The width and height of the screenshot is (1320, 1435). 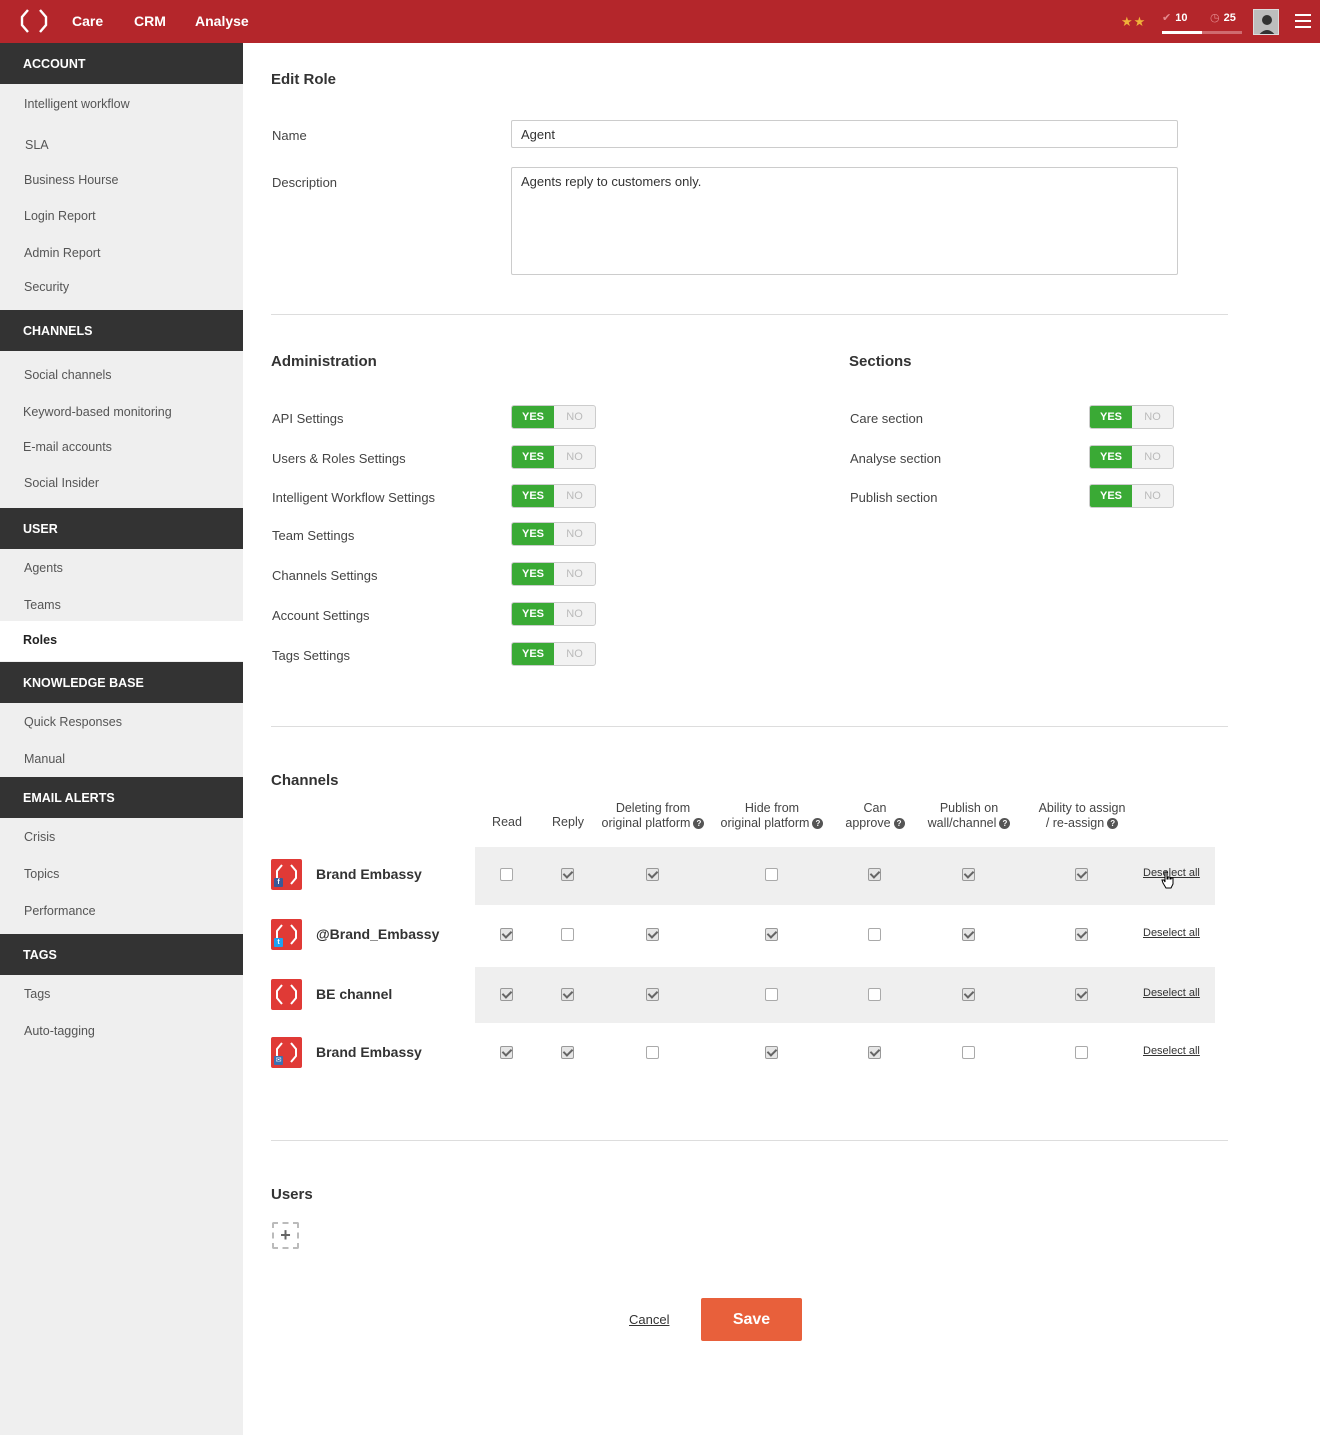 What do you see at coordinates (60, 216) in the screenshot?
I see `sidebar-item-login-report: Login Report` at bounding box center [60, 216].